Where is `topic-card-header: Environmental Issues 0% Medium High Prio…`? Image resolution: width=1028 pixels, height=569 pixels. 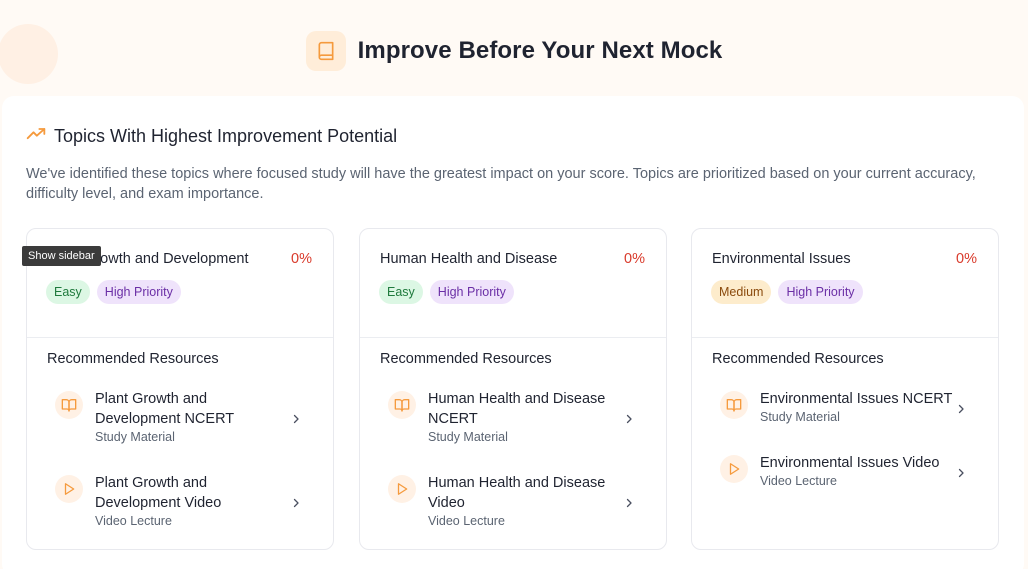
topic-card-header: Environmental Issues 0% Medium High Prio… is located at coordinates (845, 283).